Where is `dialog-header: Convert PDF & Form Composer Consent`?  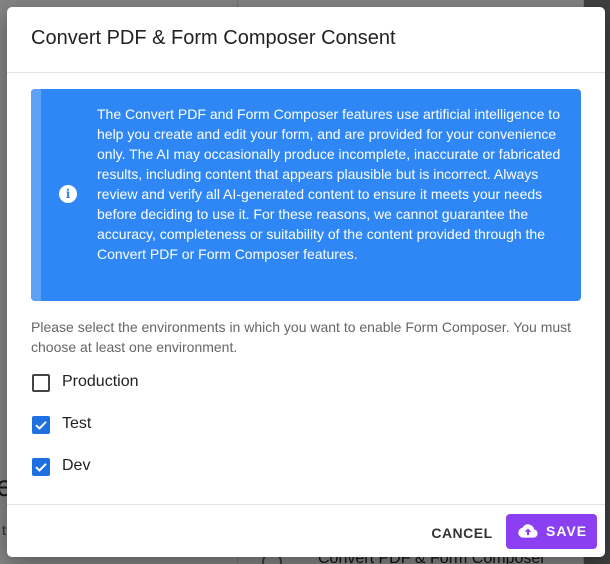 dialog-header: Convert PDF & Form Composer Consent is located at coordinates (306, 40).